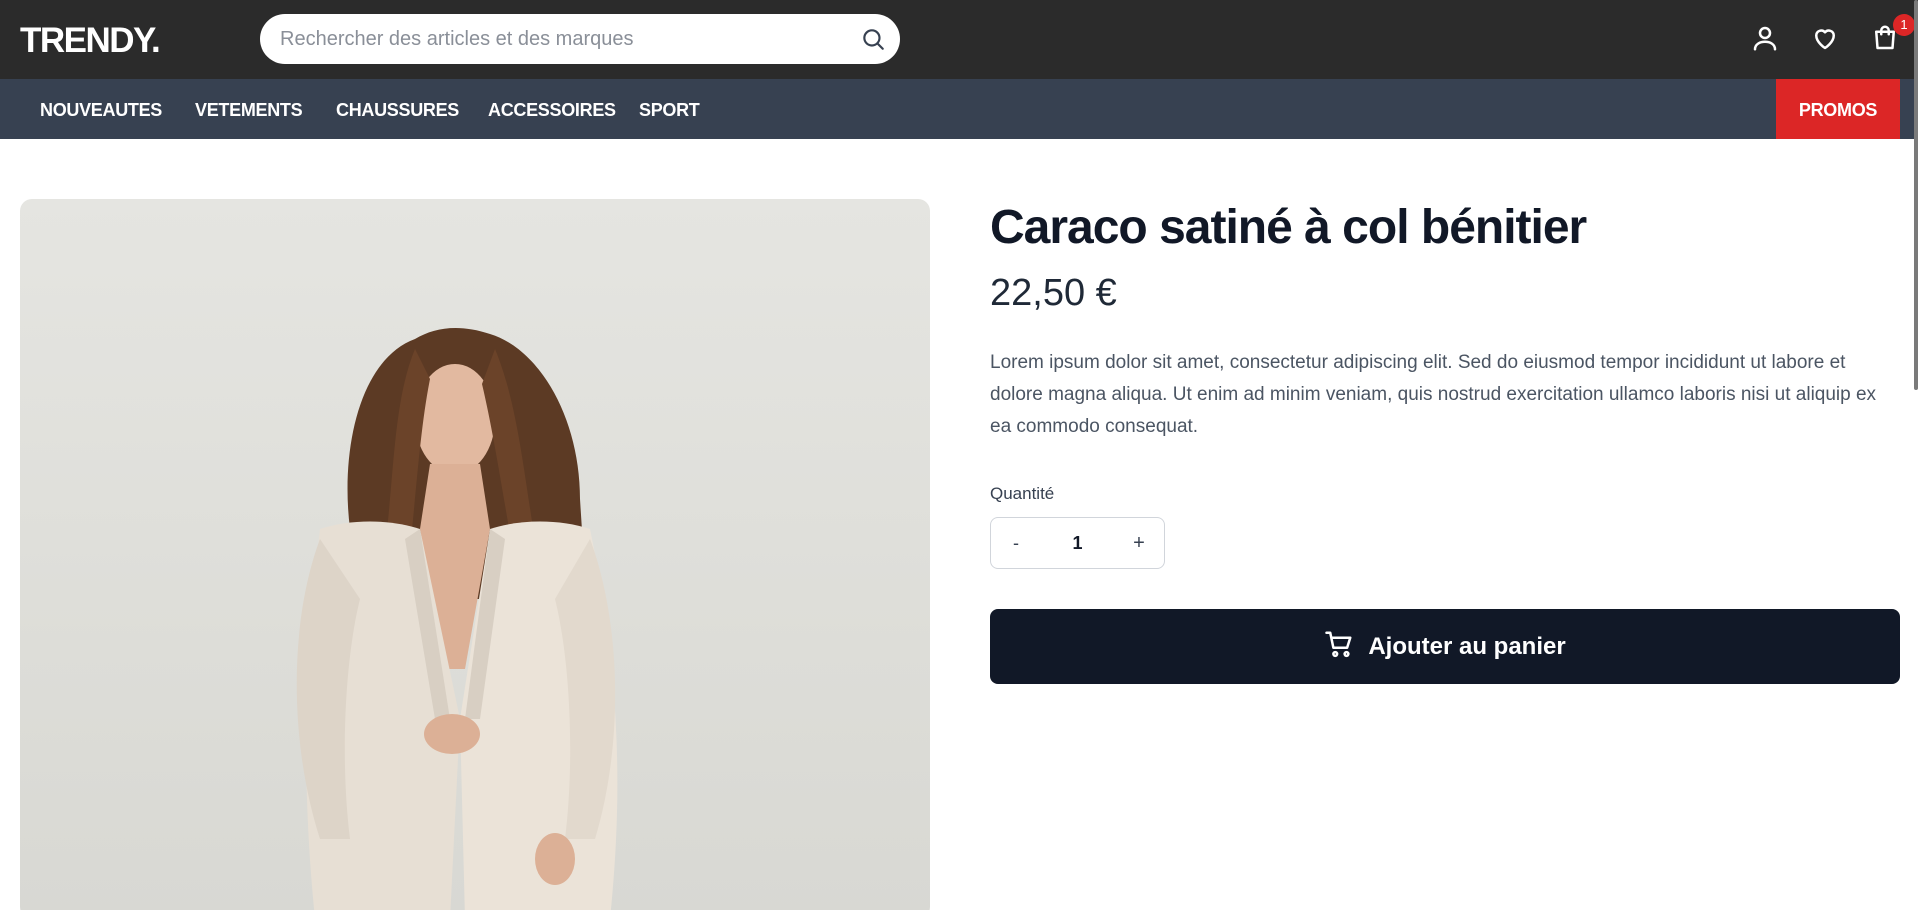 The image size is (1918, 910). Describe the element at coordinates (1339, 646) in the screenshot. I see `cart-icon` at that location.